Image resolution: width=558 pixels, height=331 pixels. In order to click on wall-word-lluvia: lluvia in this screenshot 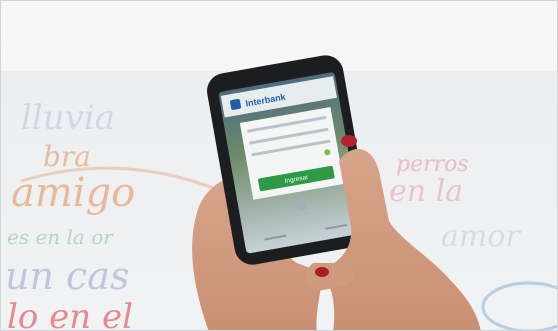, I will do `click(68, 118)`.